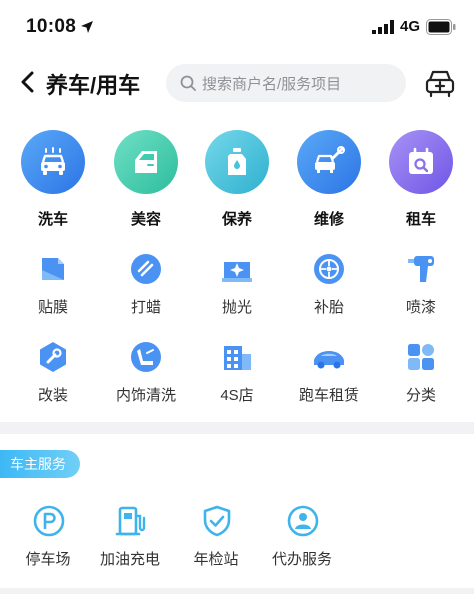 The height and width of the screenshot is (594, 474). I want to click on spray-gun-icon, so click(421, 269).